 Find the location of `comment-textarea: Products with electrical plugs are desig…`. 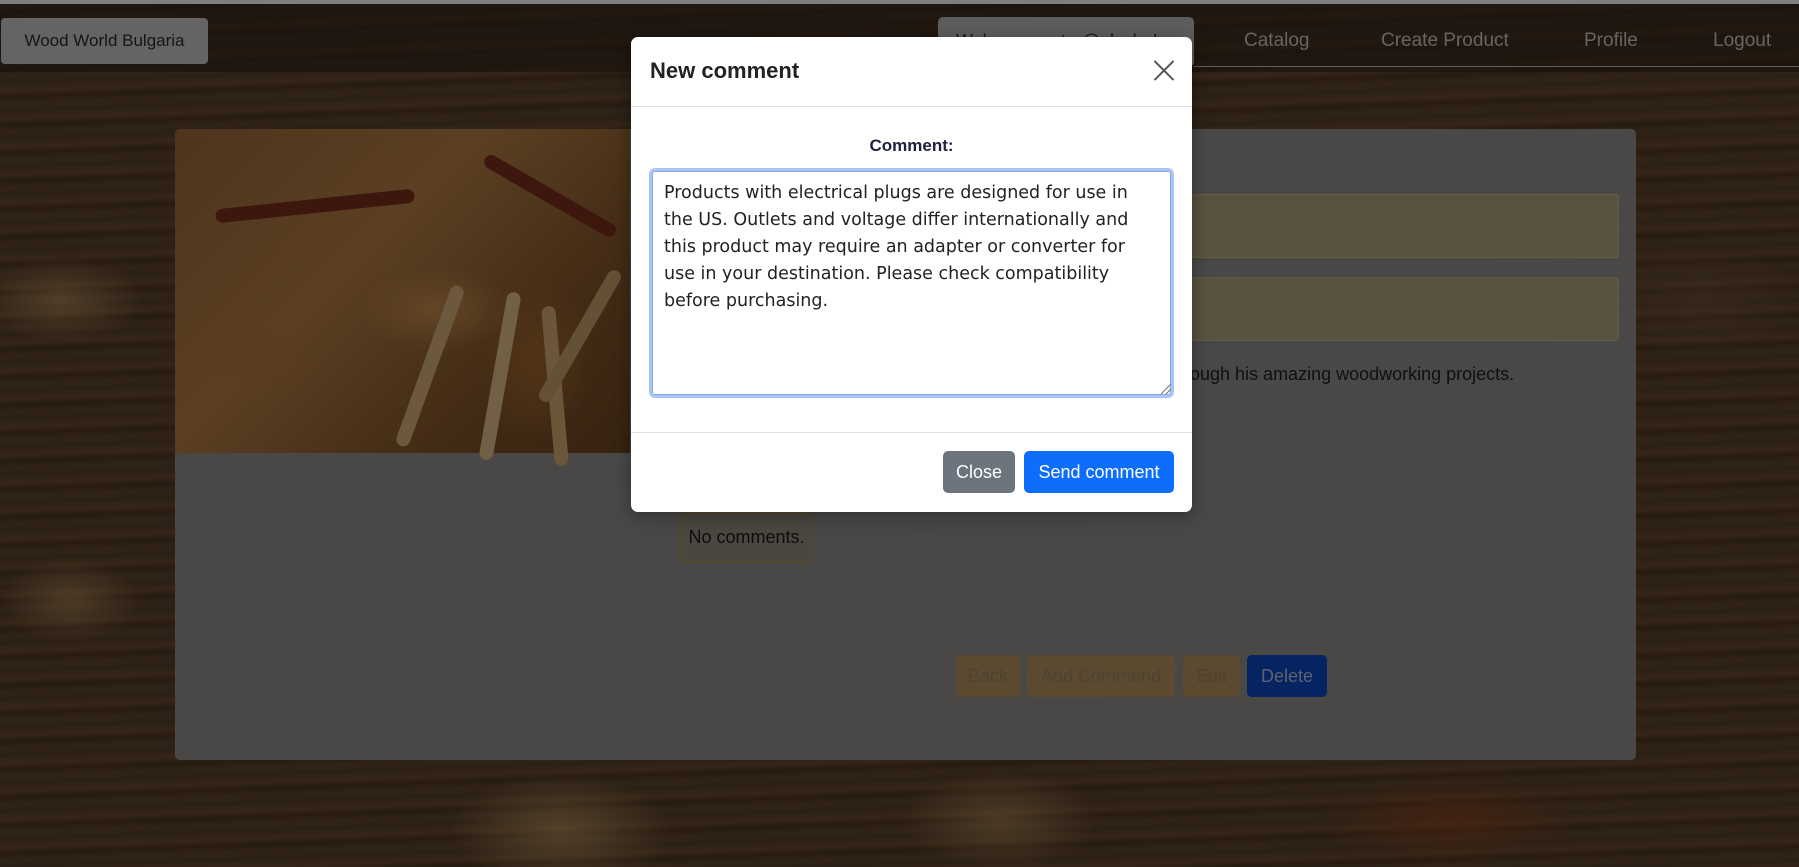

comment-textarea: Products with electrical plugs are desig… is located at coordinates (911, 283).